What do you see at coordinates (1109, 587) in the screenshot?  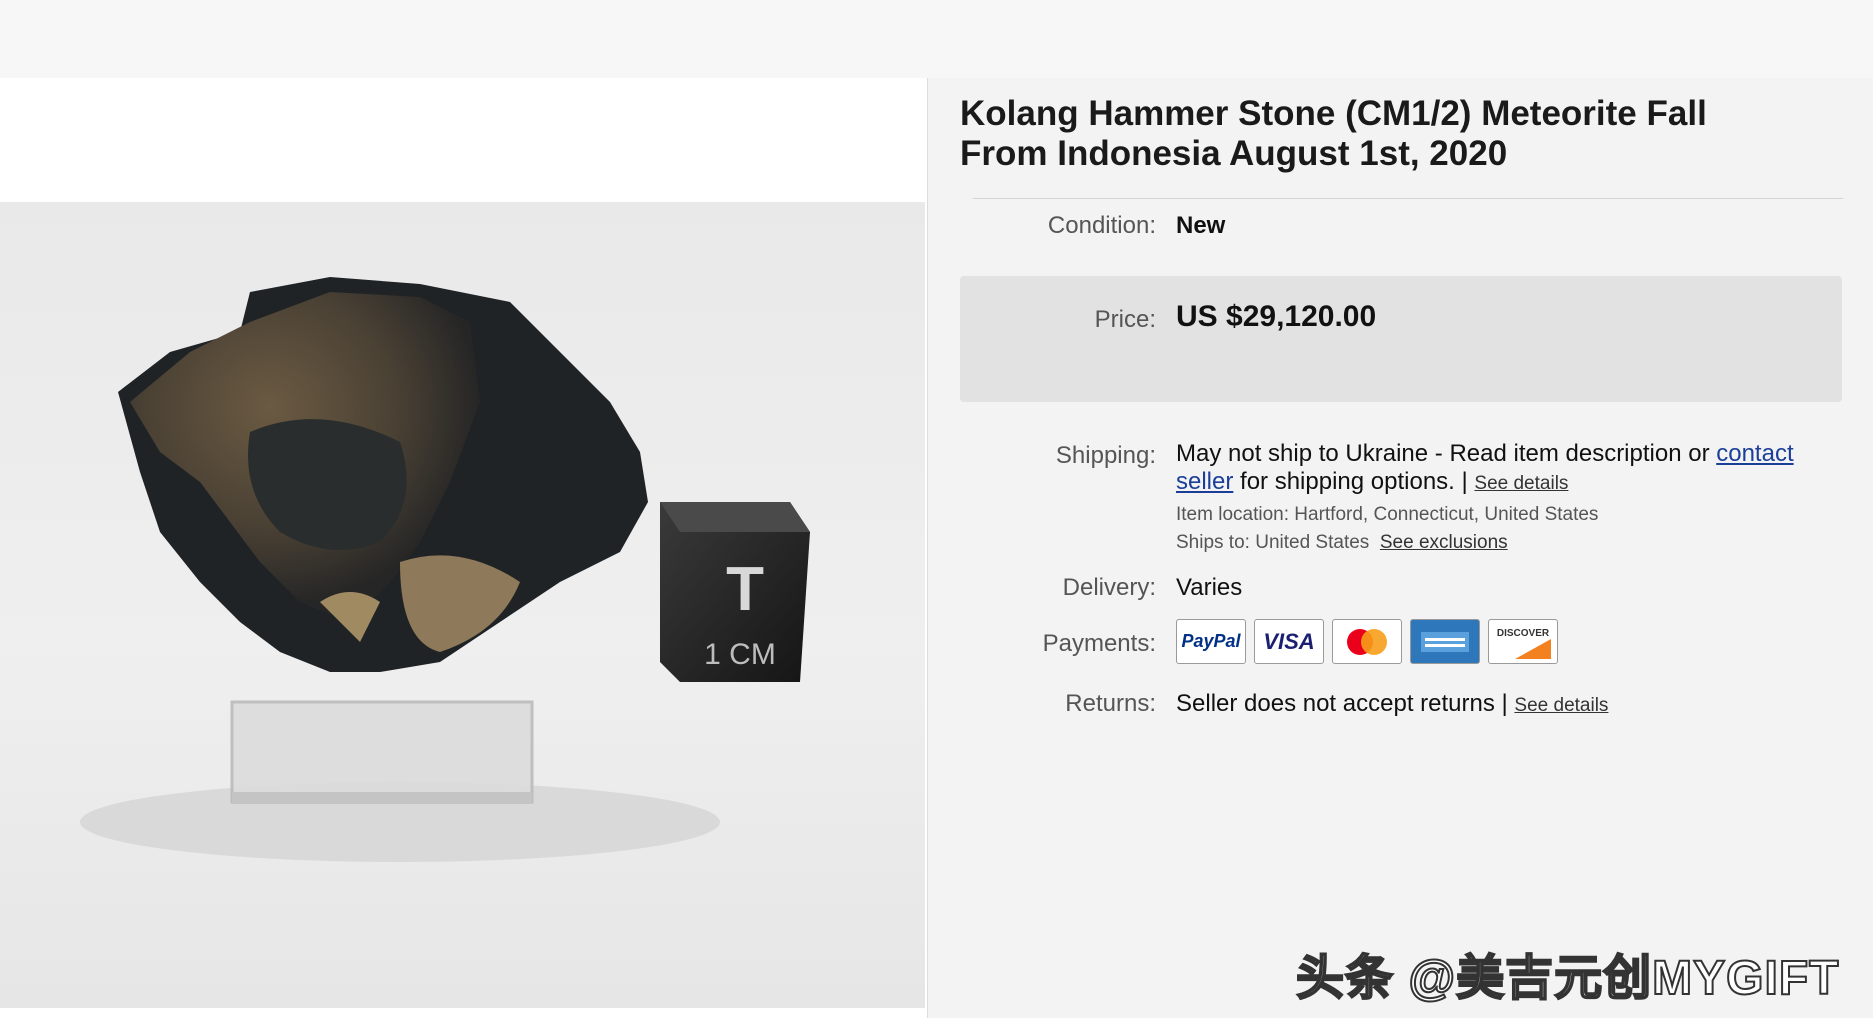 I see `delivery-label: Delivery:` at bounding box center [1109, 587].